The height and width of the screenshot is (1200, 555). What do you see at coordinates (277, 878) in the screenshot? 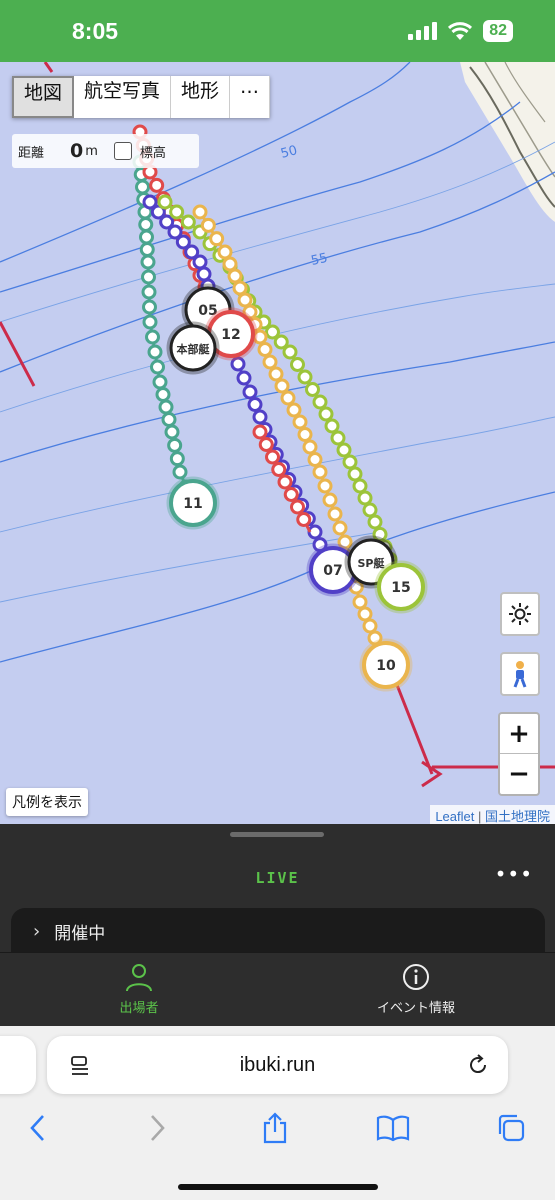
I see `live-label: LIVE` at bounding box center [277, 878].